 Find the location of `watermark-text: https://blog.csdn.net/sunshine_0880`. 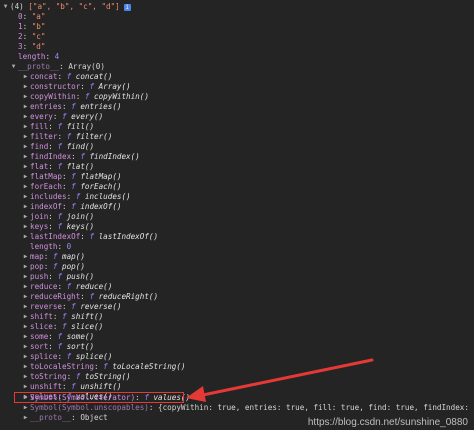

watermark-text: https://blog.csdn.net/sunshine_0880 is located at coordinates (387, 422).